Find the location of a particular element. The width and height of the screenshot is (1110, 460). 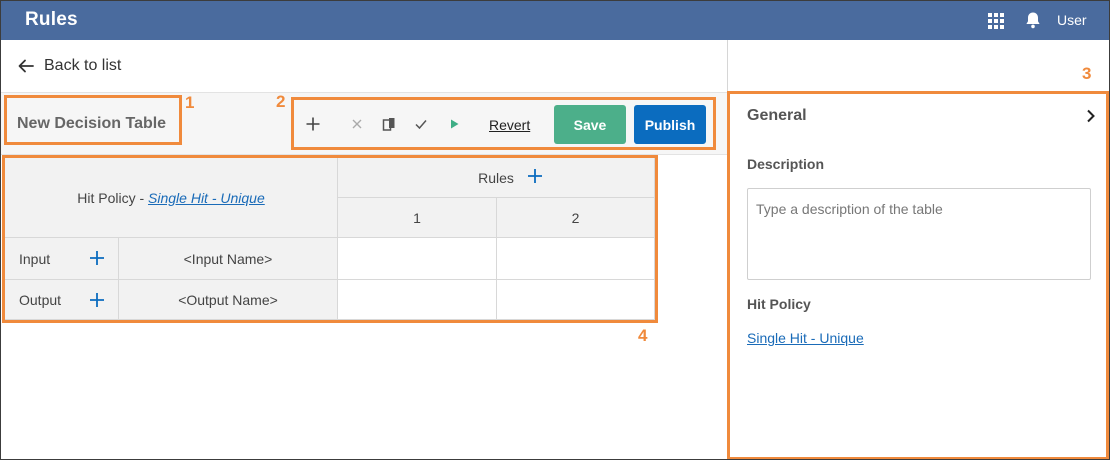

revert-button: Revert is located at coordinates (509, 125).